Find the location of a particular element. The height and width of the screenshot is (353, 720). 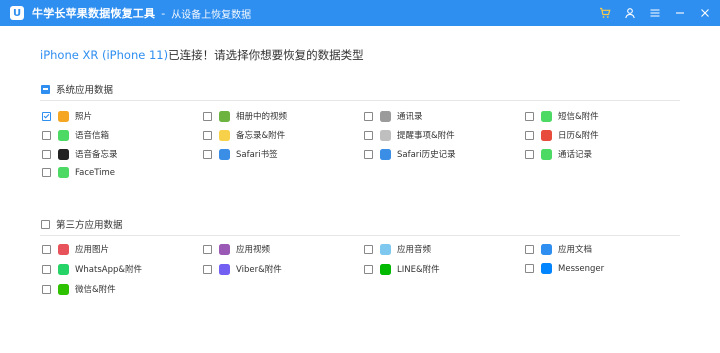

data-type-label: WhatsApp&附件 is located at coordinates (108, 270).